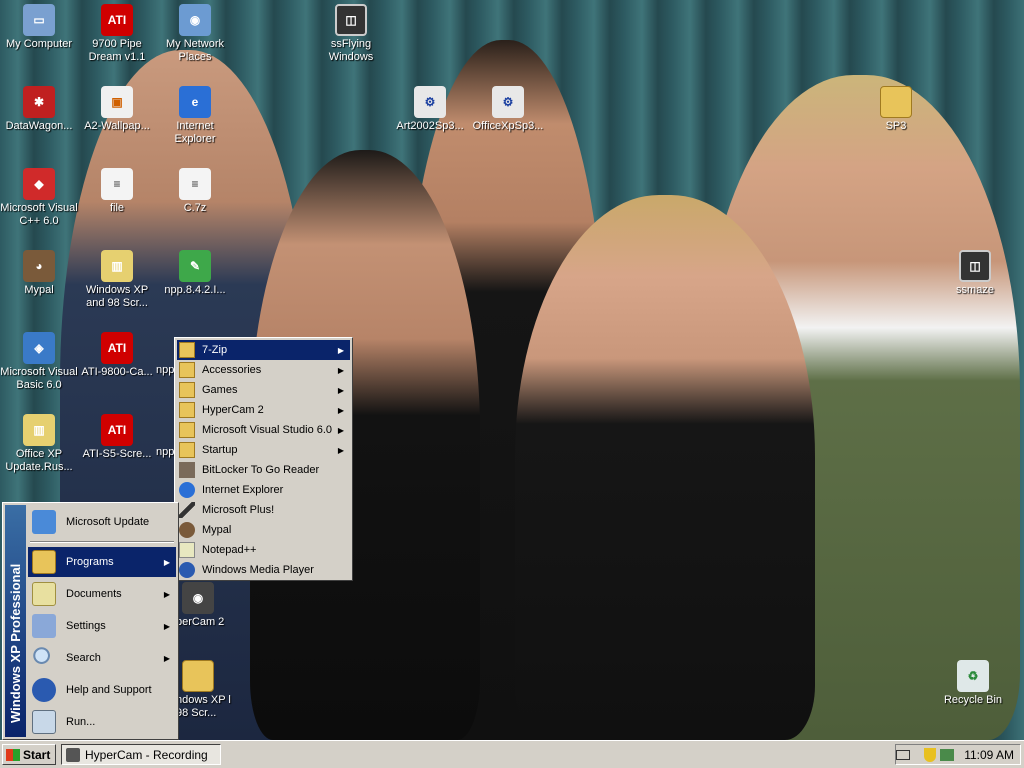 This screenshot has height=768, width=1024. Describe the element at coordinates (44, 722) in the screenshot. I see `run-icon` at that location.